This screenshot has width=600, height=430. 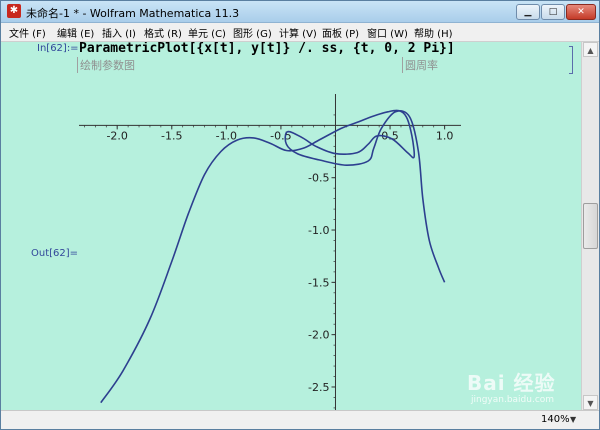 What do you see at coordinates (340, 32) in the screenshot?
I see `menu-palettes: 面板 (P)` at bounding box center [340, 32].